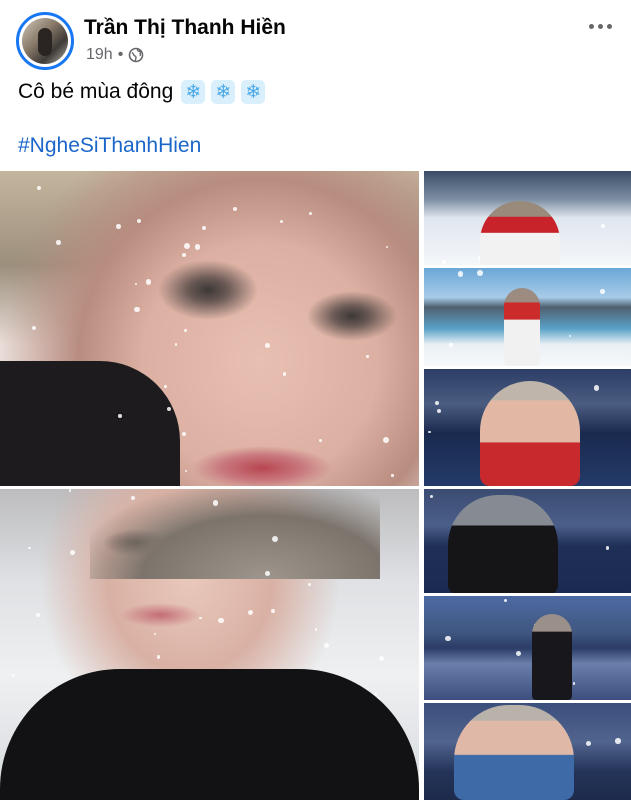  Describe the element at coordinates (96, 91) in the screenshot. I see `caption-text: Cô bé mùa đông` at that location.